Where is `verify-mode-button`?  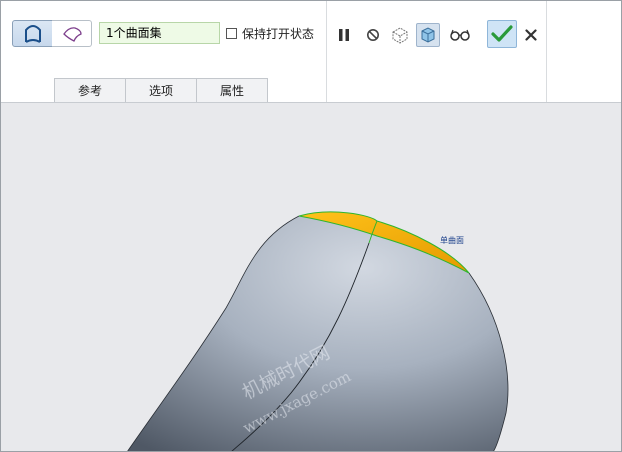
verify-mode-button is located at coordinates (428, 35).